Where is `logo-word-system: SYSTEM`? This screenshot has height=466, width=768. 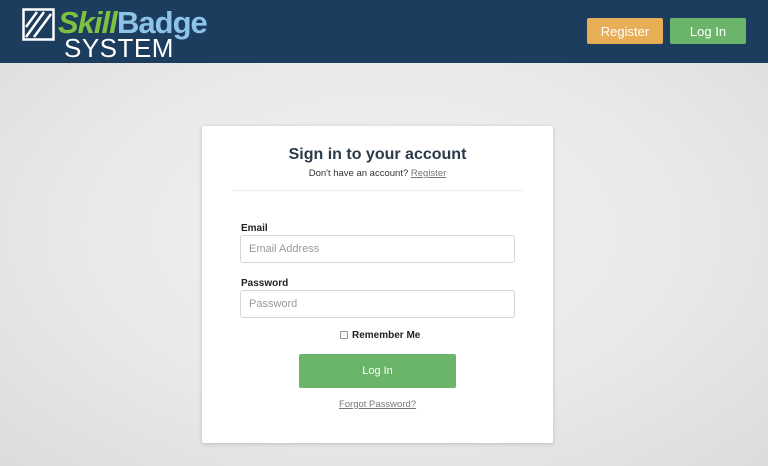
logo-word-system: SYSTEM is located at coordinates (119, 48).